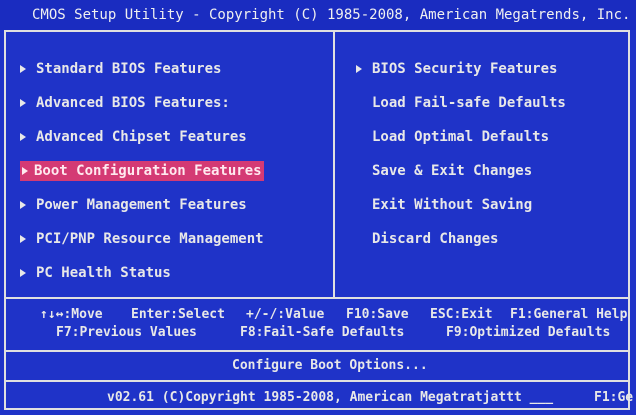 The height and width of the screenshot is (415, 636). I want to click on help-move: ↑↓↔:Move, so click(71, 314).